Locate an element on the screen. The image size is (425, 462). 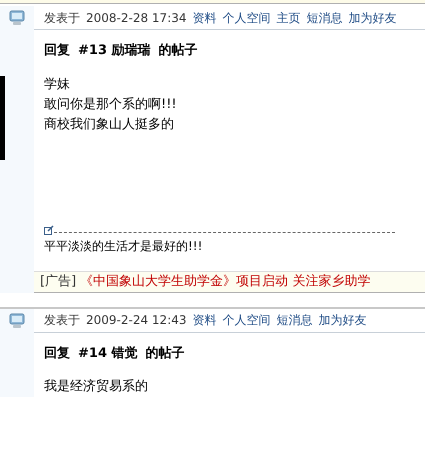
reply-target: #13 励瑞瑞 is located at coordinates (114, 51).